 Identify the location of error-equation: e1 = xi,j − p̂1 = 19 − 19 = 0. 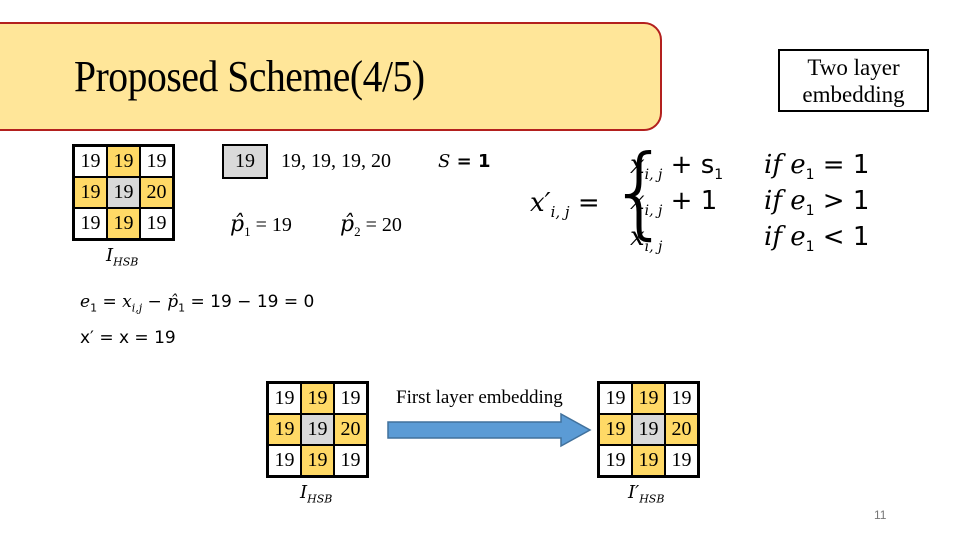
(197, 303).